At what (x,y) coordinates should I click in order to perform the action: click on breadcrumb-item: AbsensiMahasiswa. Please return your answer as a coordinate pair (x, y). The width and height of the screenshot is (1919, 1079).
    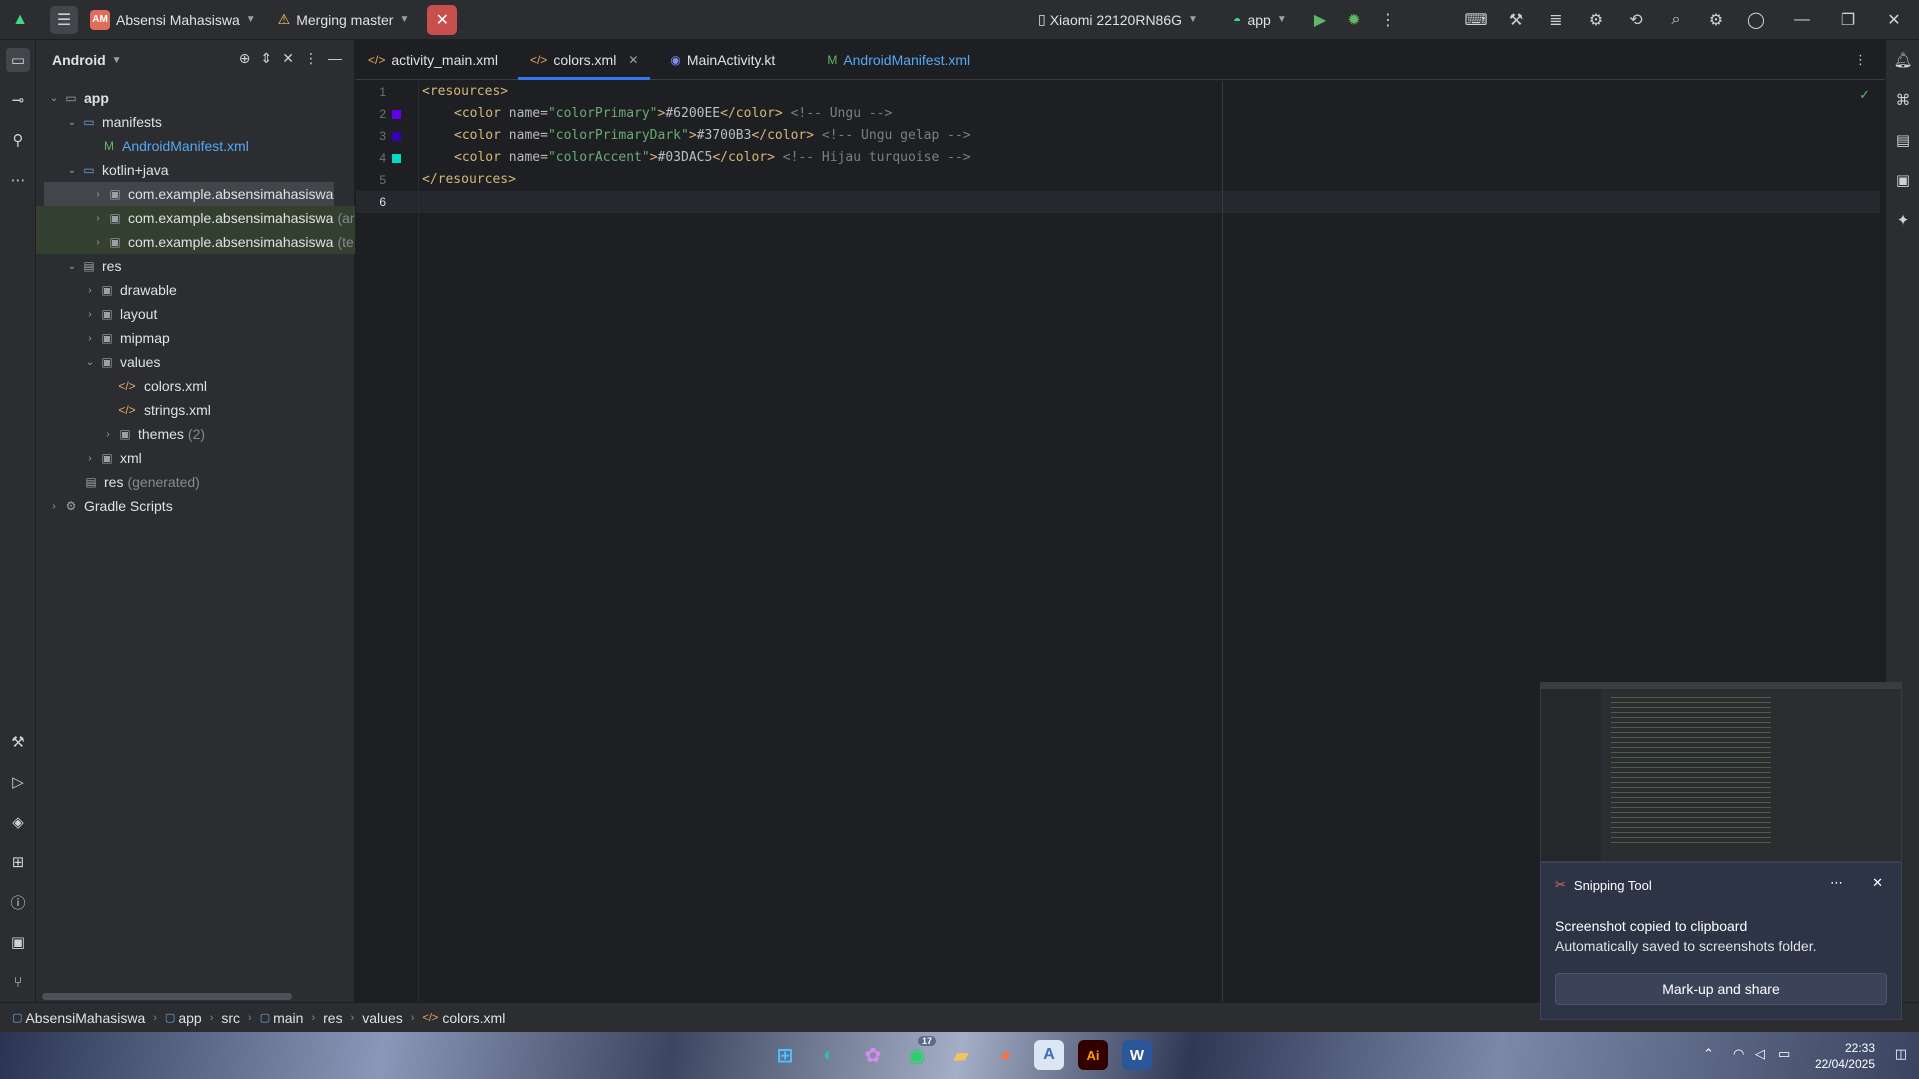
    Looking at the image, I should click on (85, 1018).